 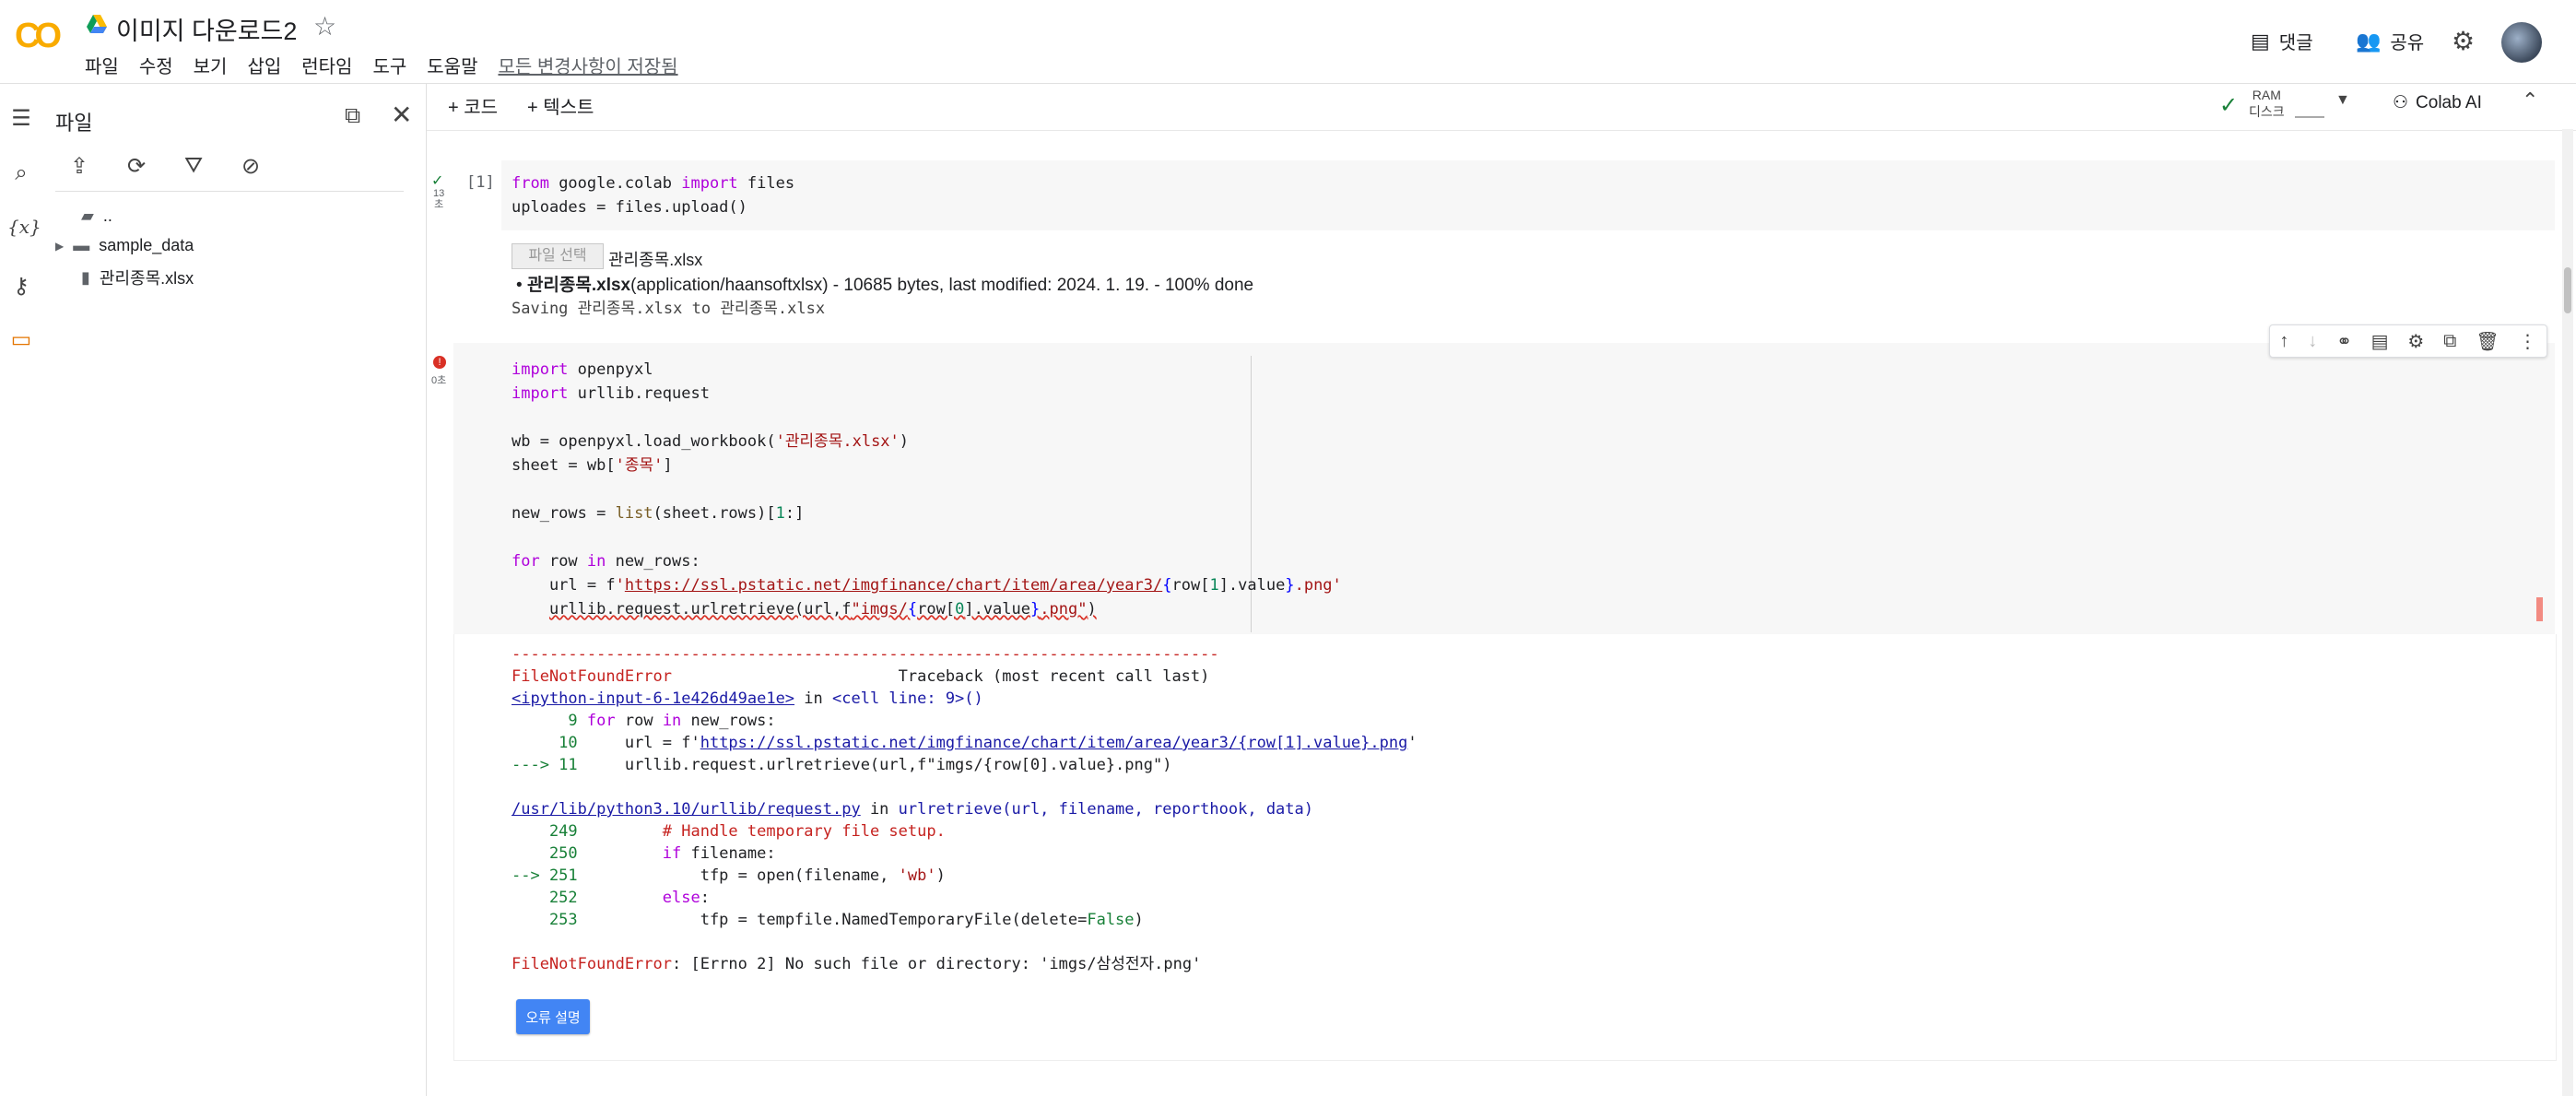 What do you see at coordinates (137, 277) in the screenshot?
I see `tree-item-xlsx: ▮ 관리종목.xlsx` at bounding box center [137, 277].